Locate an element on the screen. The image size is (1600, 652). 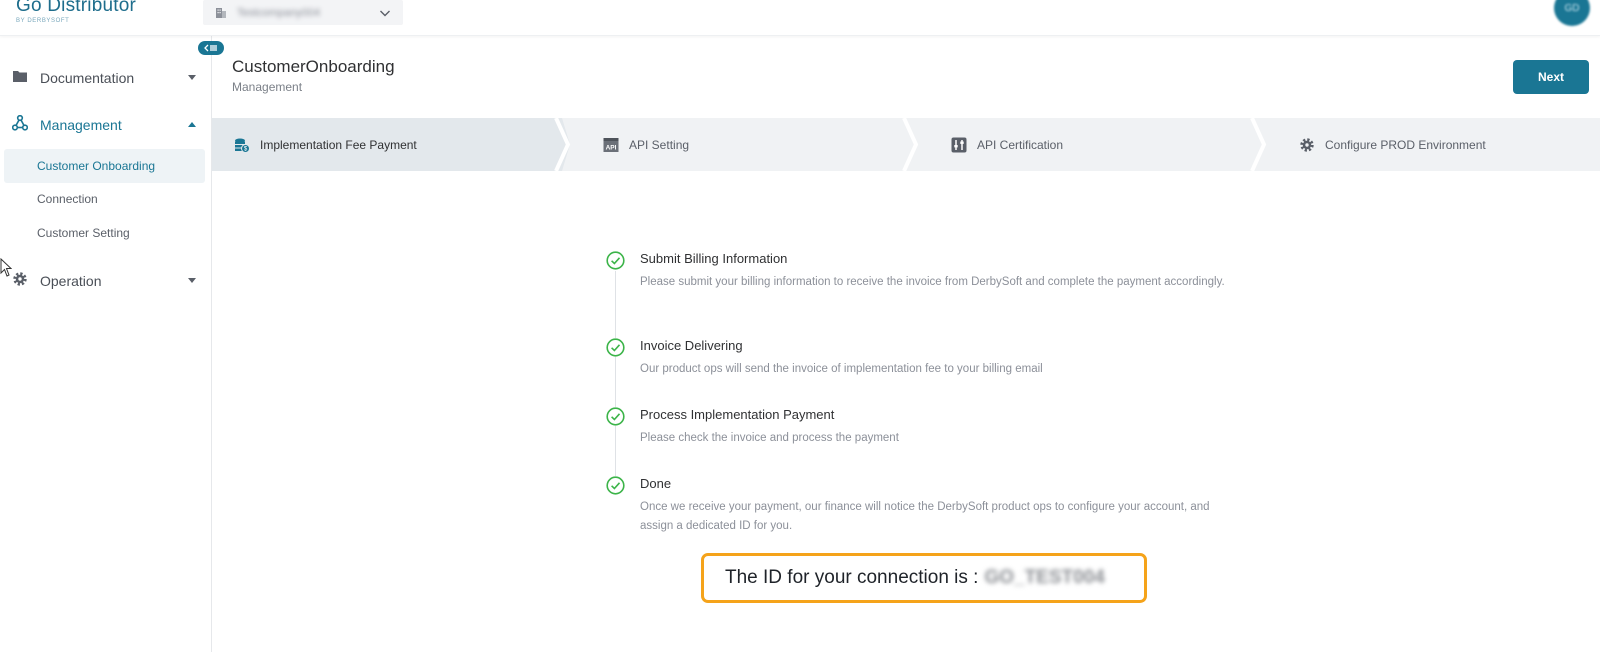
company-select: Testcompany004 is located at coordinates (303, 12).